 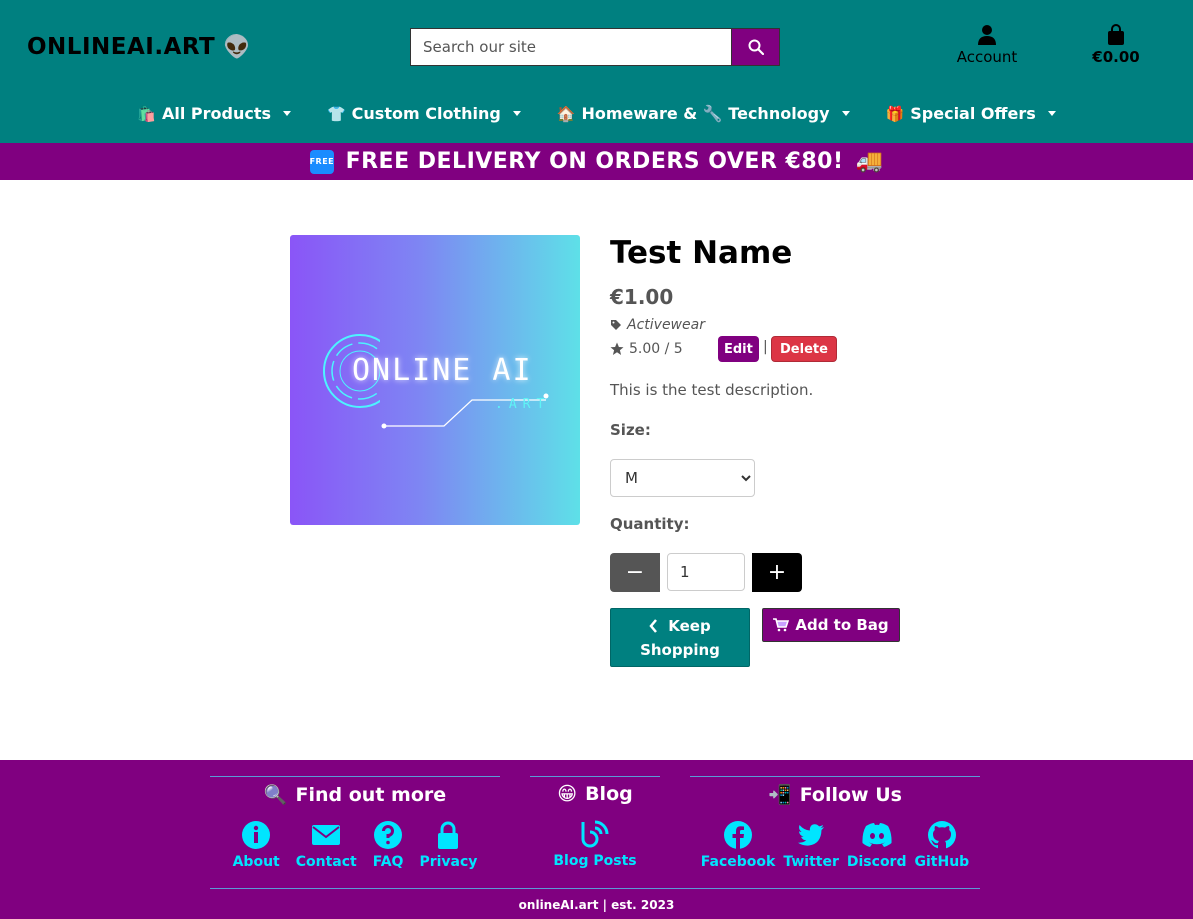 What do you see at coordinates (703, 113) in the screenshot?
I see `nav-homeware-technology: 🏠 Homeware & 🔧 Technology` at bounding box center [703, 113].